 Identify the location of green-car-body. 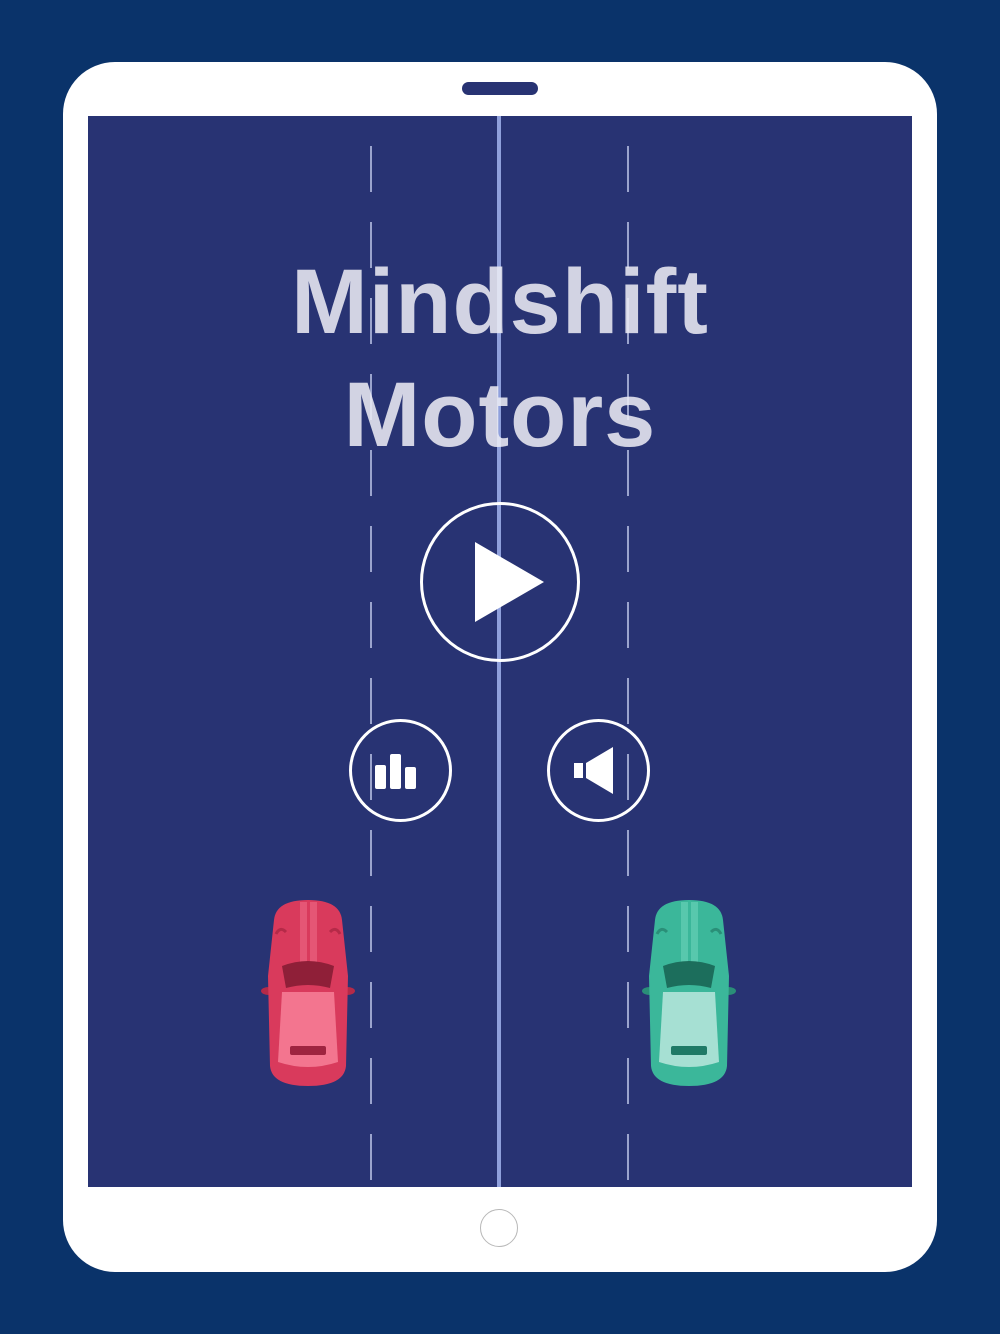
(689, 993).